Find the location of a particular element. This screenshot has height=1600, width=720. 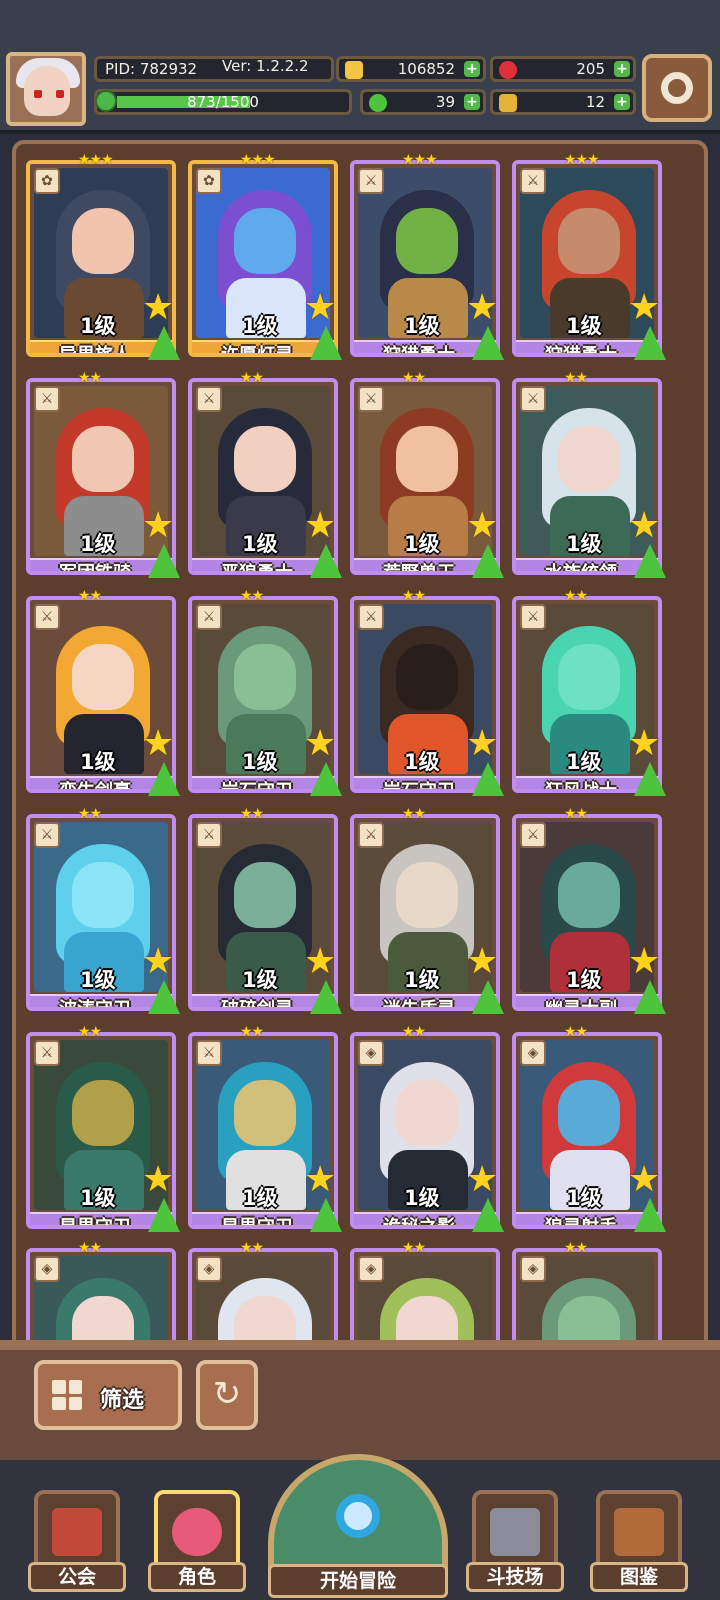

nav-guild: 公会 is located at coordinates (77, 1542).